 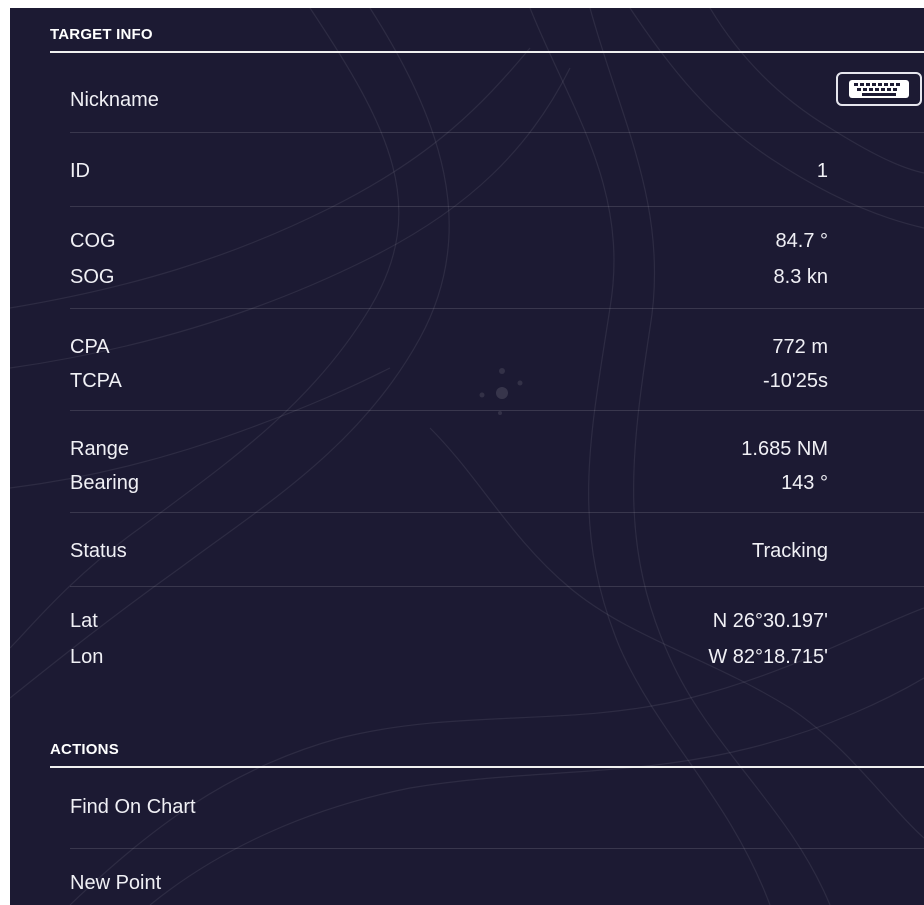 What do you see at coordinates (487, 754) in the screenshot?
I see `actions-heading: ACTIONS` at bounding box center [487, 754].